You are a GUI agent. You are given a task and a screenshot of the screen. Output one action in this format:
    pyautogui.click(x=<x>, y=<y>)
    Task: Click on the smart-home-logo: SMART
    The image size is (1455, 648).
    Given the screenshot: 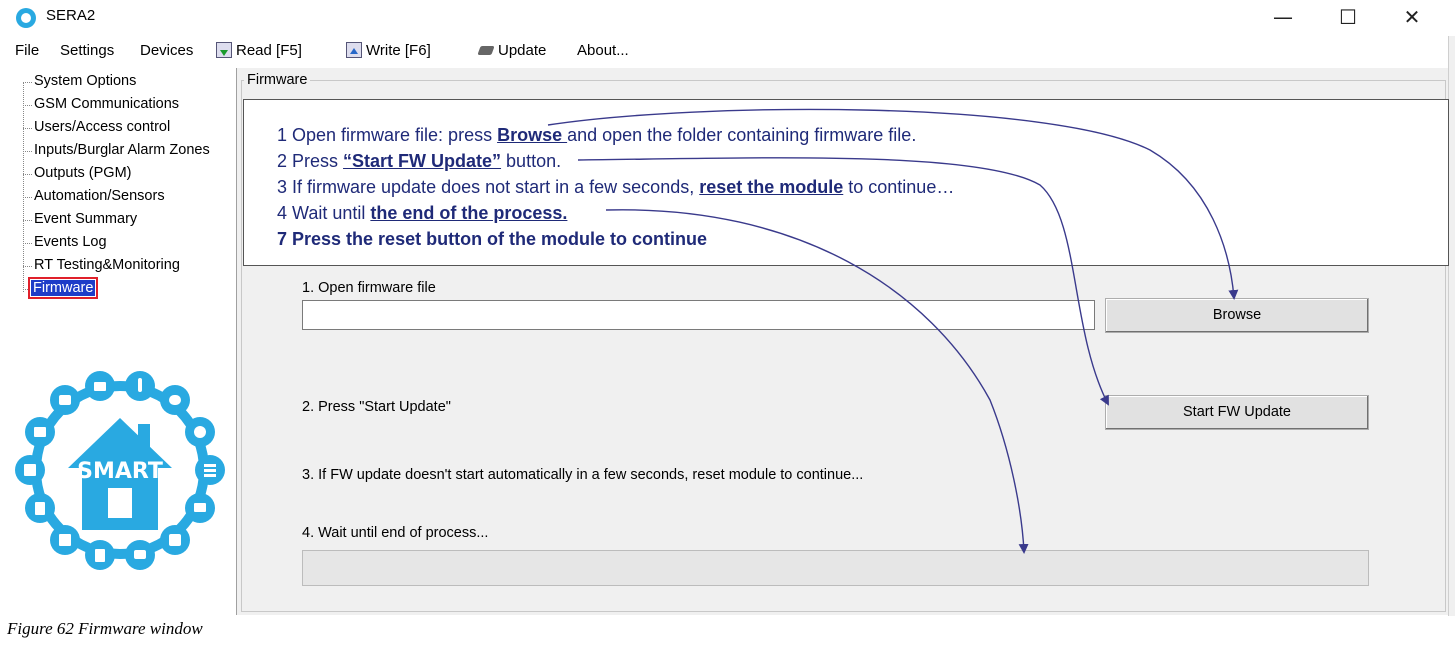 What is the action you would take?
    pyautogui.click(x=120, y=470)
    